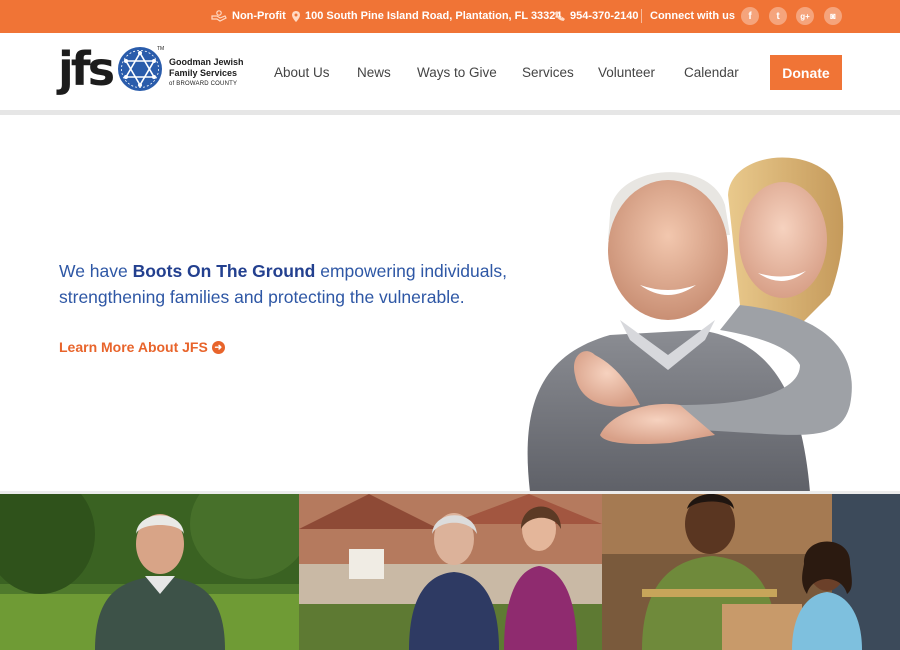 The image size is (900, 650). I want to click on nav-ways-to-give: Ways to Give, so click(457, 72).